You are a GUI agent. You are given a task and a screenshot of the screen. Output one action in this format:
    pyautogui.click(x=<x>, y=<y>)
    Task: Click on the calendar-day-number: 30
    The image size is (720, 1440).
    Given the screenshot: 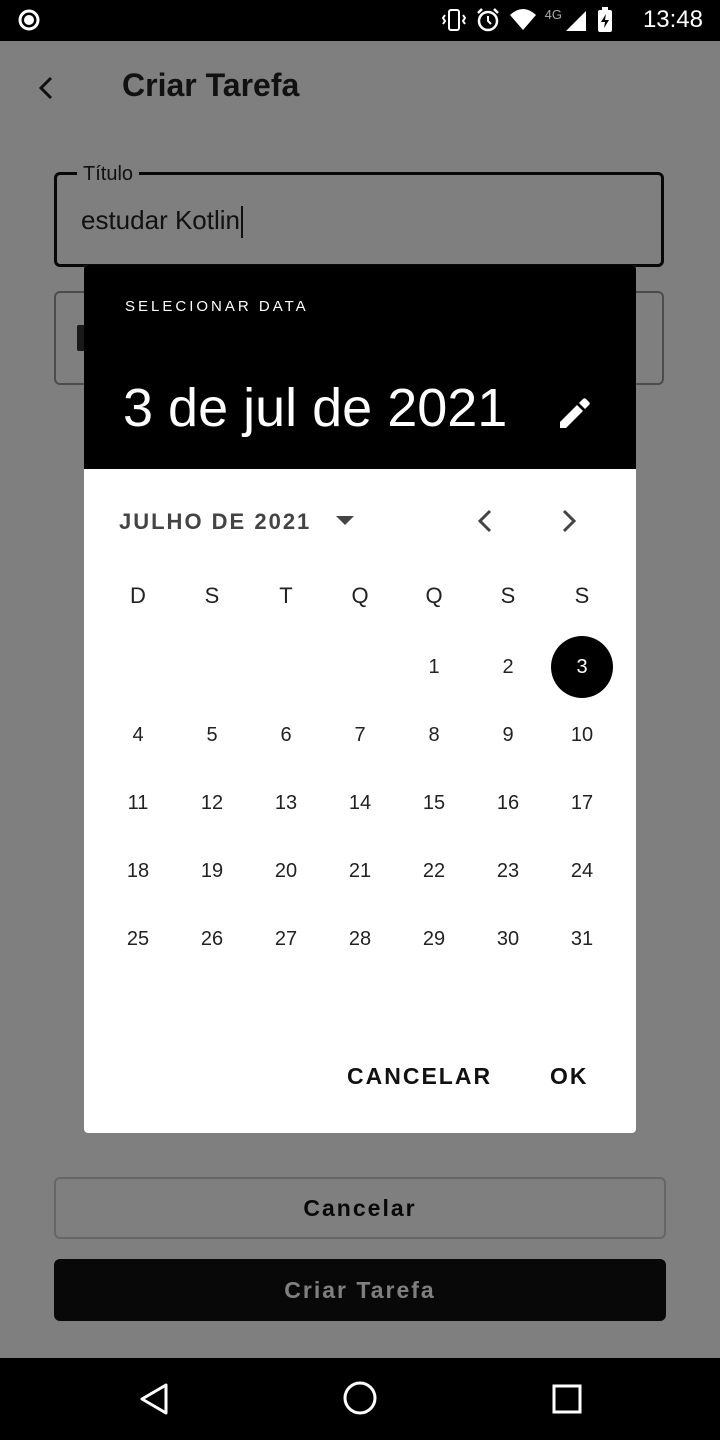 What is the action you would take?
    pyautogui.click(x=508, y=938)
    